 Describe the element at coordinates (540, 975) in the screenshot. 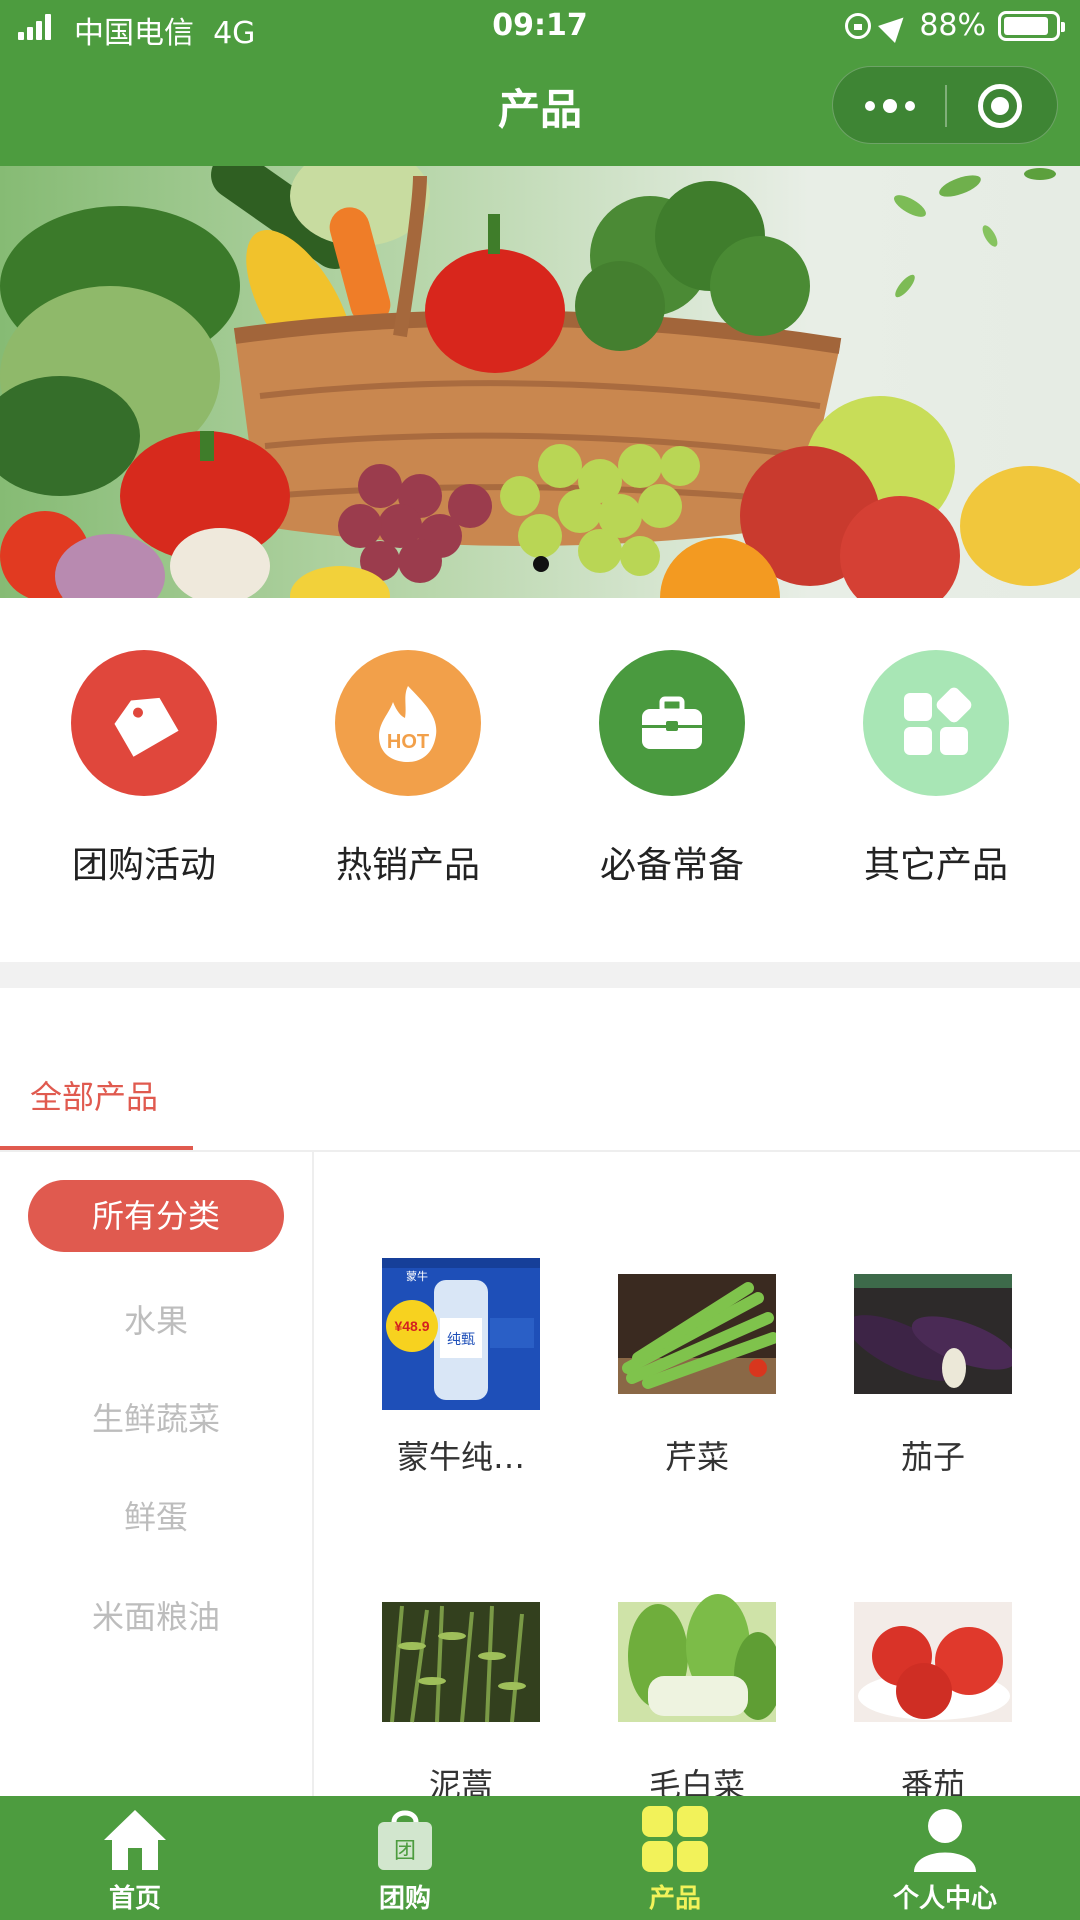

I see `section-divider` at that location.